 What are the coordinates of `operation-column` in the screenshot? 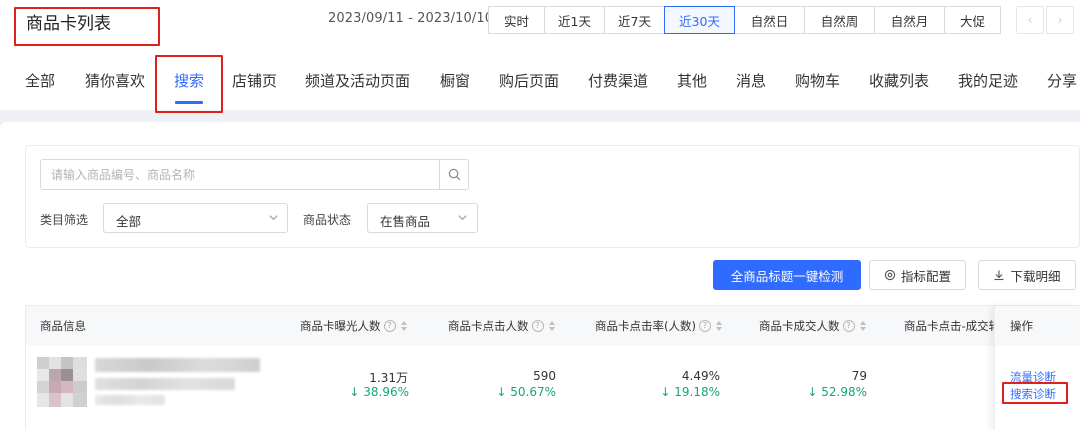 It's located at (1037, 368).